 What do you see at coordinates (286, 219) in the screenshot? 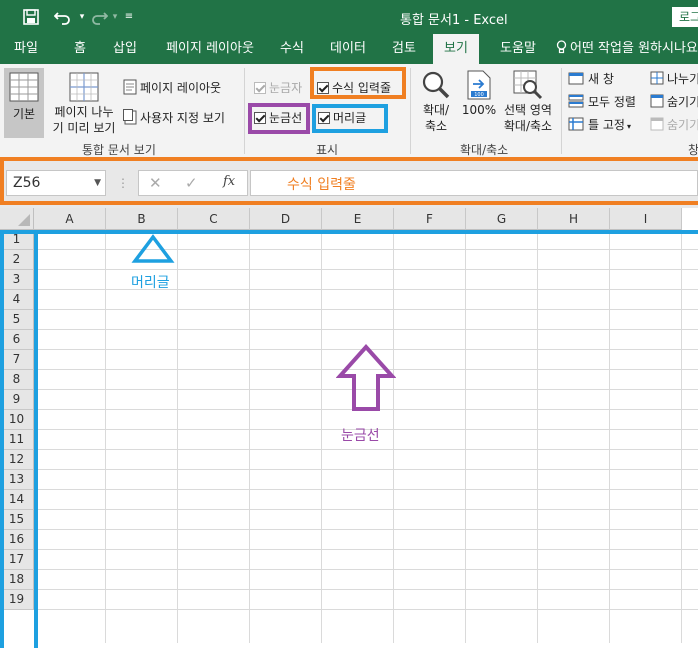
I see `column-header: D` at bounding box center [286, 219].